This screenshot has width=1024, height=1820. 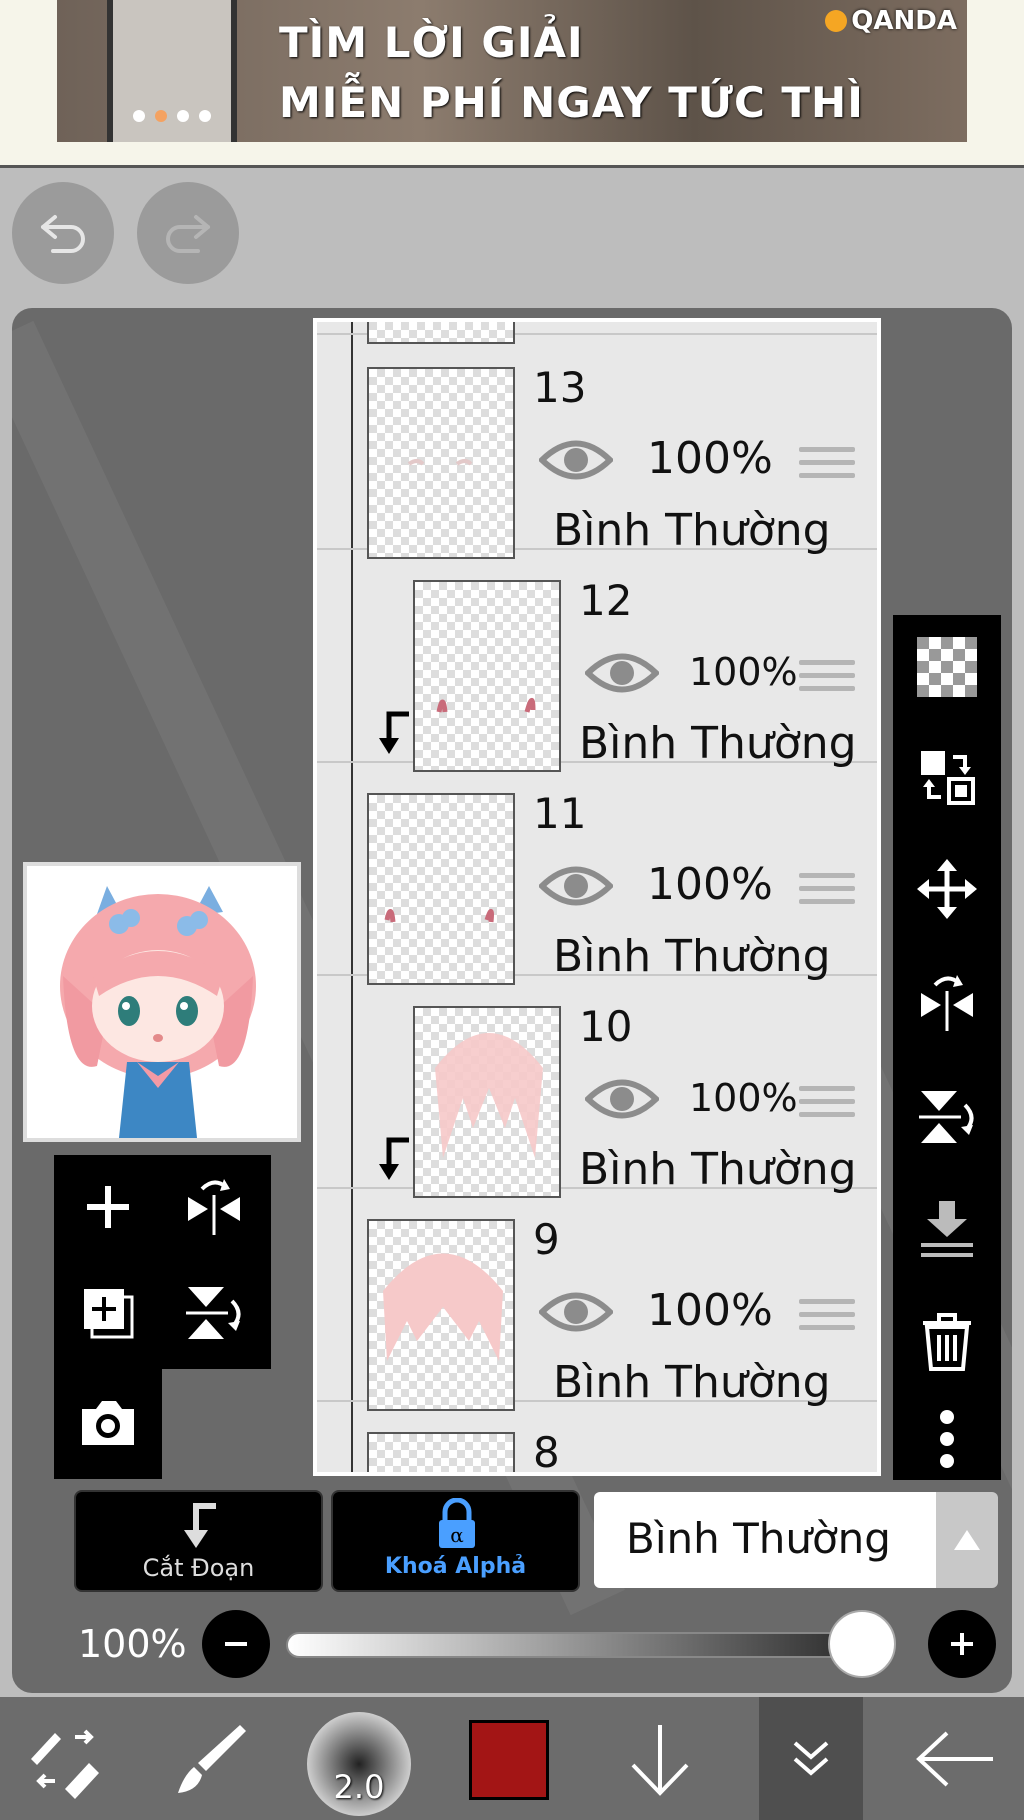 I want to click on color-swatch, so click(x=509, y=1760).